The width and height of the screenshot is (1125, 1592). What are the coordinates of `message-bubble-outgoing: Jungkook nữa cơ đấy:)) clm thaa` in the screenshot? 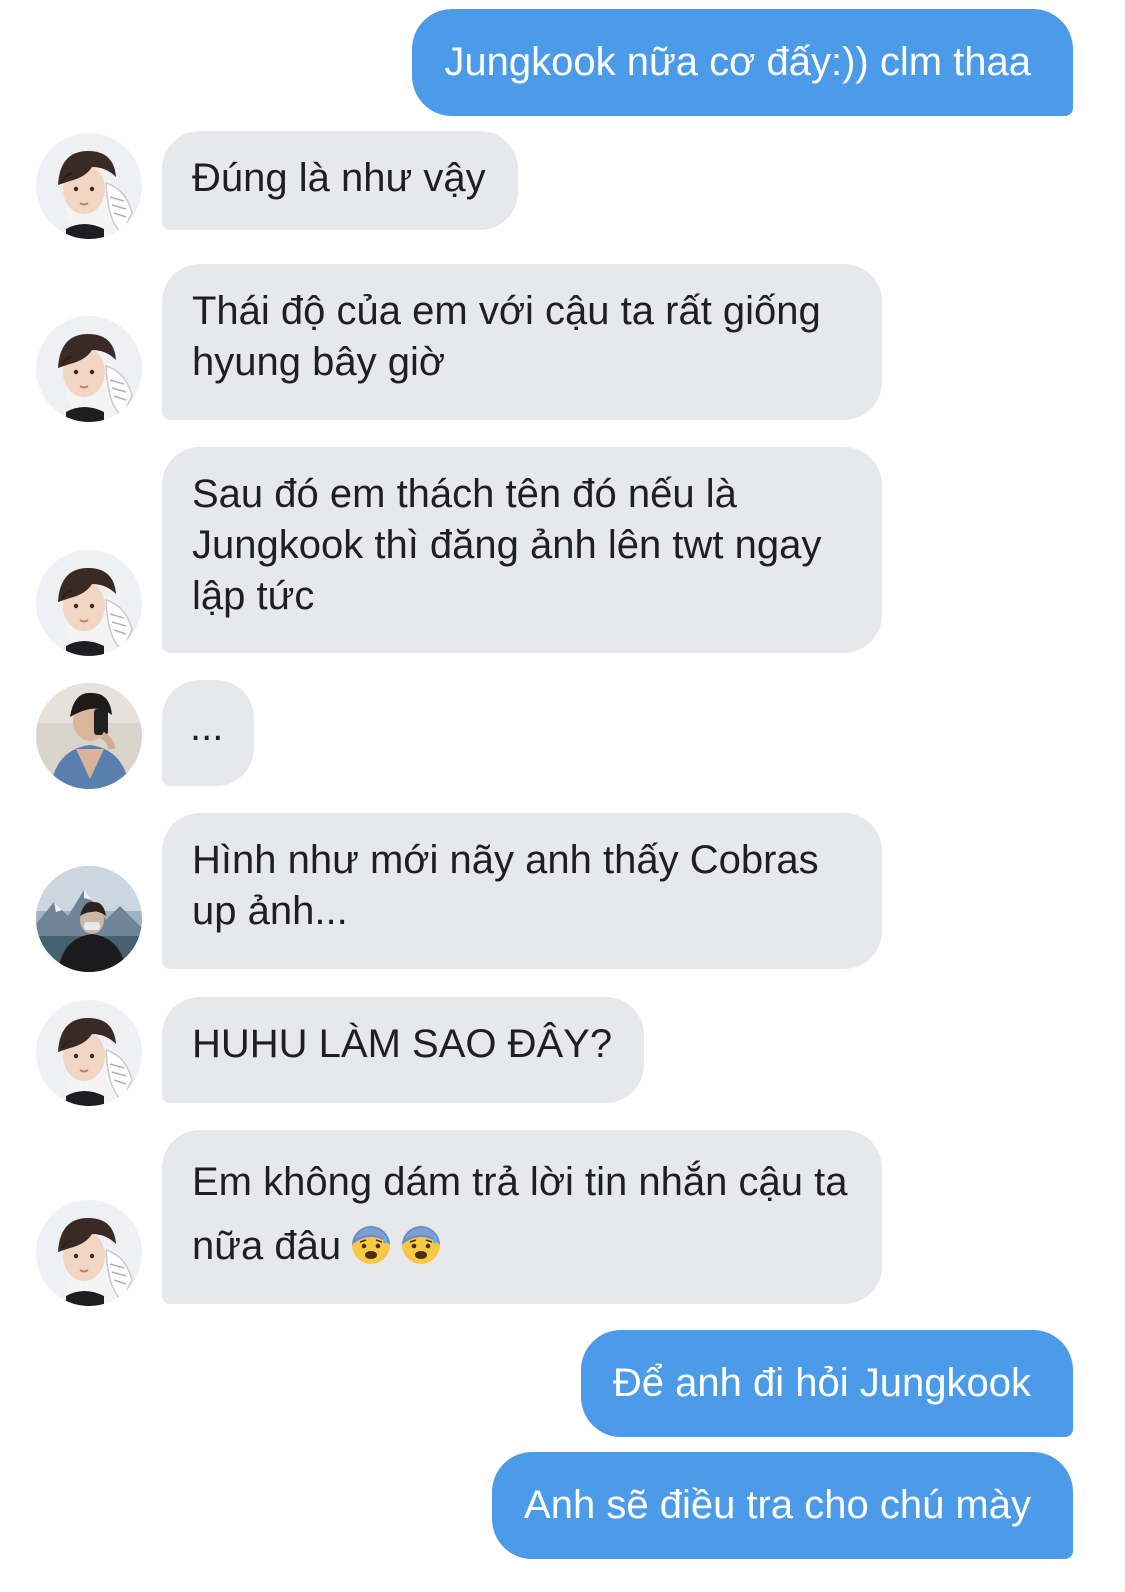 It's located at (742, 62).